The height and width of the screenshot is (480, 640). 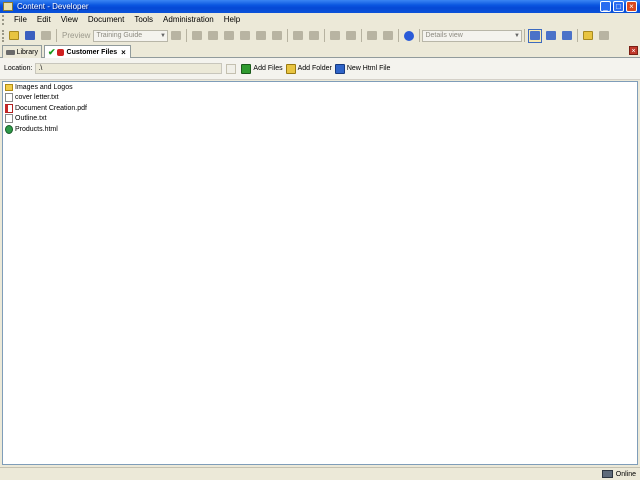 What do you see at coordinates (320, 87) in the screenshot?
I see `list-item: Images and Logos` at bounding box center [320, 87].